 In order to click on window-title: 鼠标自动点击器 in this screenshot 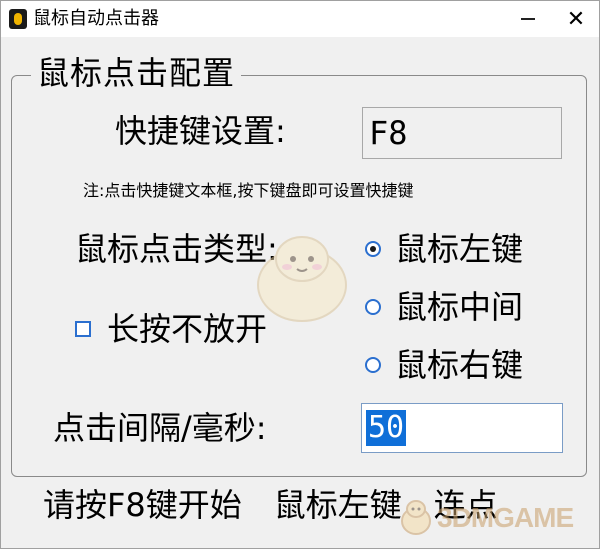, I will do `click(96, 18)`.